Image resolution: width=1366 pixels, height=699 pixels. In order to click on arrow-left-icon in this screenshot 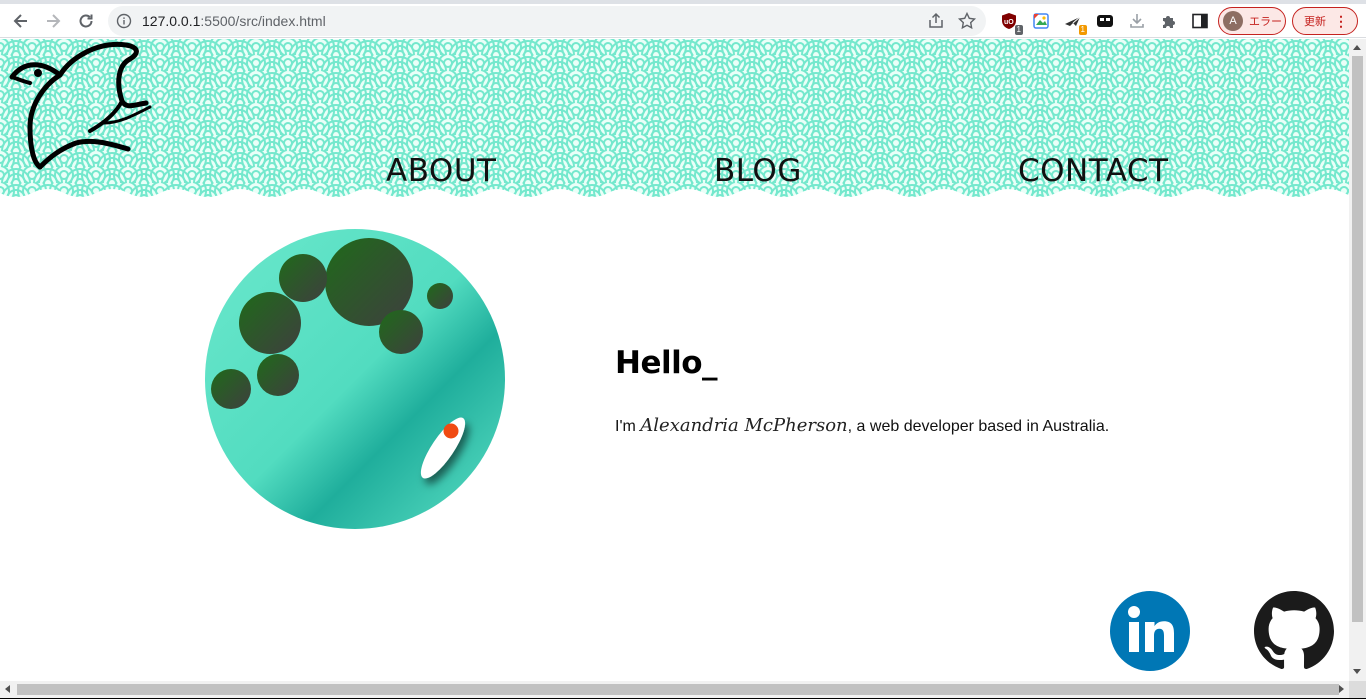, I will do `click(20, 21)`.